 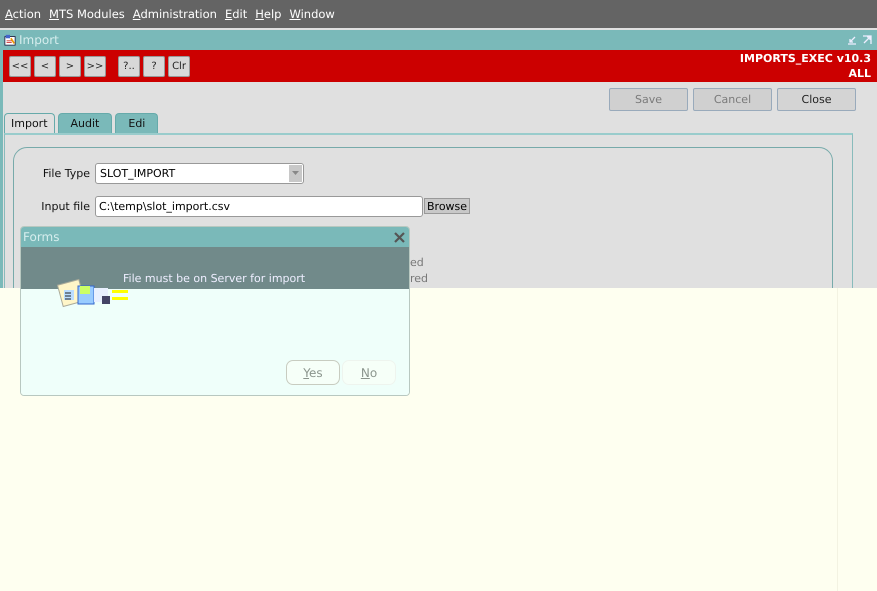 I want to click on toolbar-button: >, so click(x=70, y=66).